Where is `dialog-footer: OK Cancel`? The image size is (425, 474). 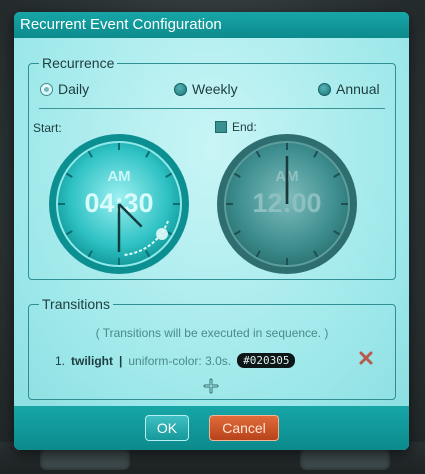 dialog-footer: OK Cancel is located at coordinates (211, 428).